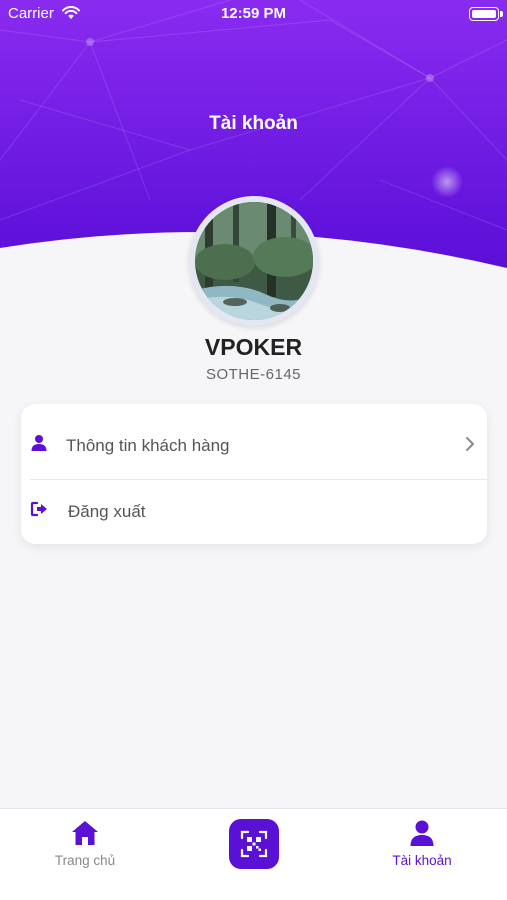 The image size is (507, 900). I want to click on home-icon, so click(85, 833).